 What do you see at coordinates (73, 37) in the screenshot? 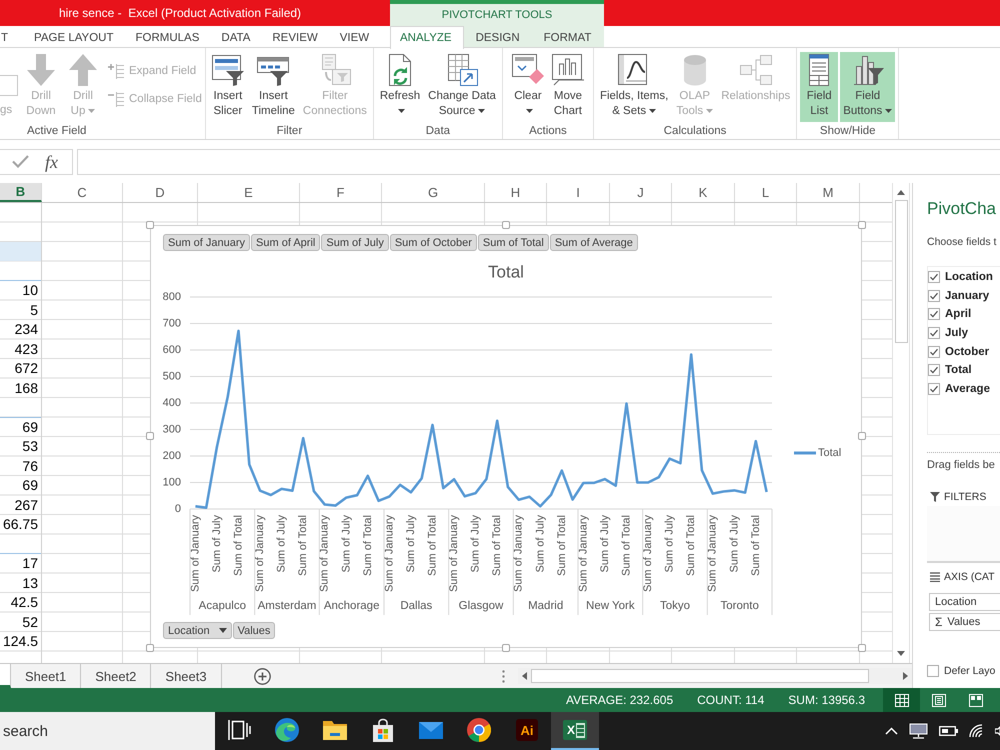
I see `ribbon-tab: PAGE LAYOUT` at bounding box center [73, 37].